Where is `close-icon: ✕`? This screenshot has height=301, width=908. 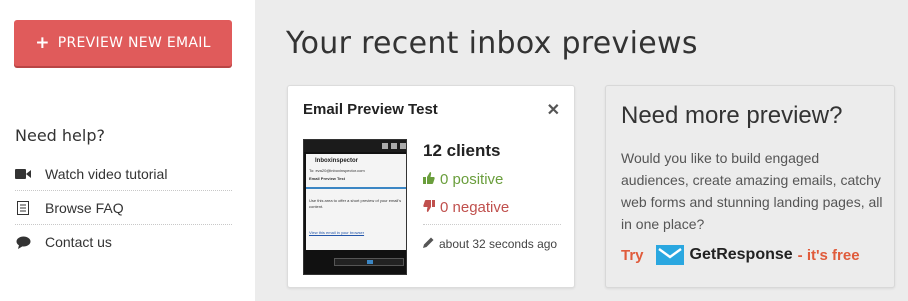 close-icon: ✕ is located at coordinates (553, 110).